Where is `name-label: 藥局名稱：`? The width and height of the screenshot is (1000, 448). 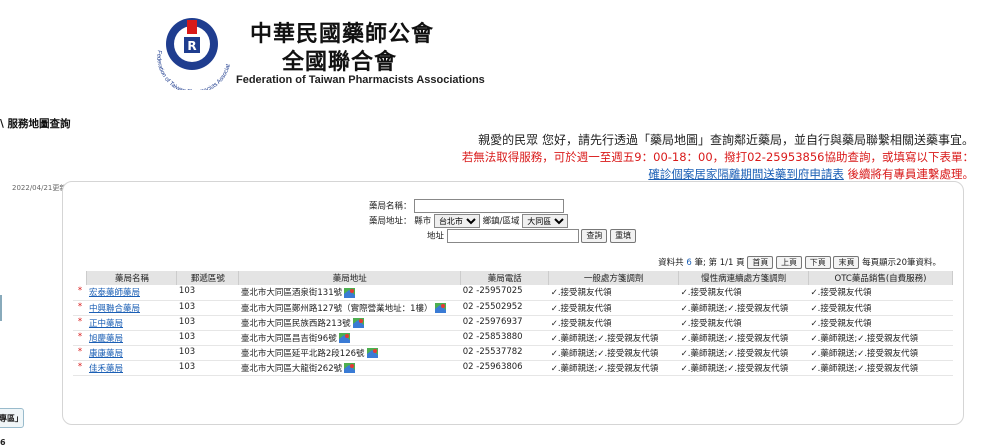
name-label: 藥局名稱： is located at coordinates (390, 206).